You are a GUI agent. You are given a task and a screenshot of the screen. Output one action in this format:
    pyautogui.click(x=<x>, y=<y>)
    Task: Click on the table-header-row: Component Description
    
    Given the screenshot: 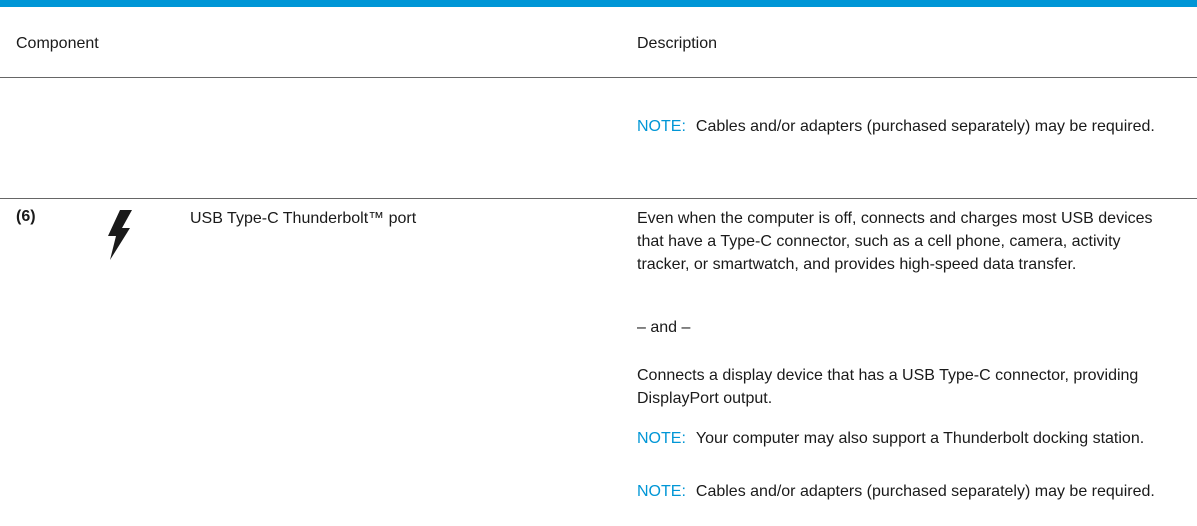 What is the action you would take?
    pyautogui.click(x=598, y=42)
    